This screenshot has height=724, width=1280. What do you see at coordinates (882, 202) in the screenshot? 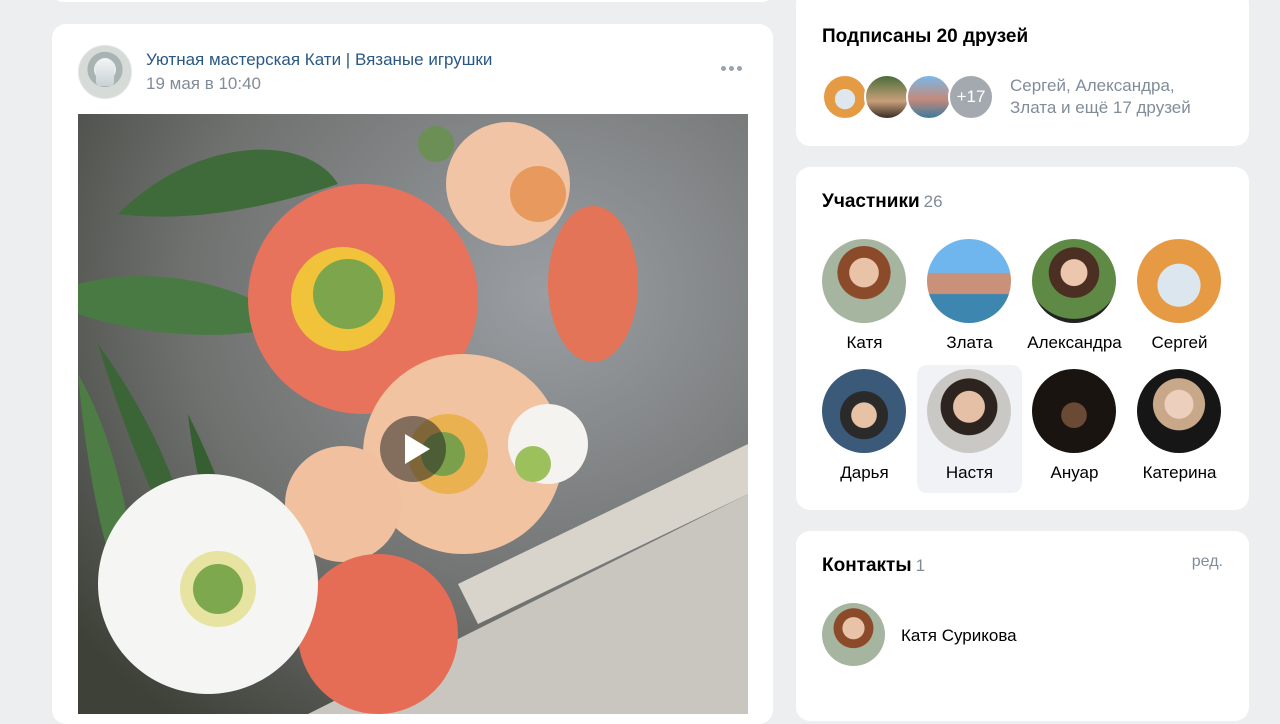
I see `members-title: Участники 26` at bounding box center [882, 202].